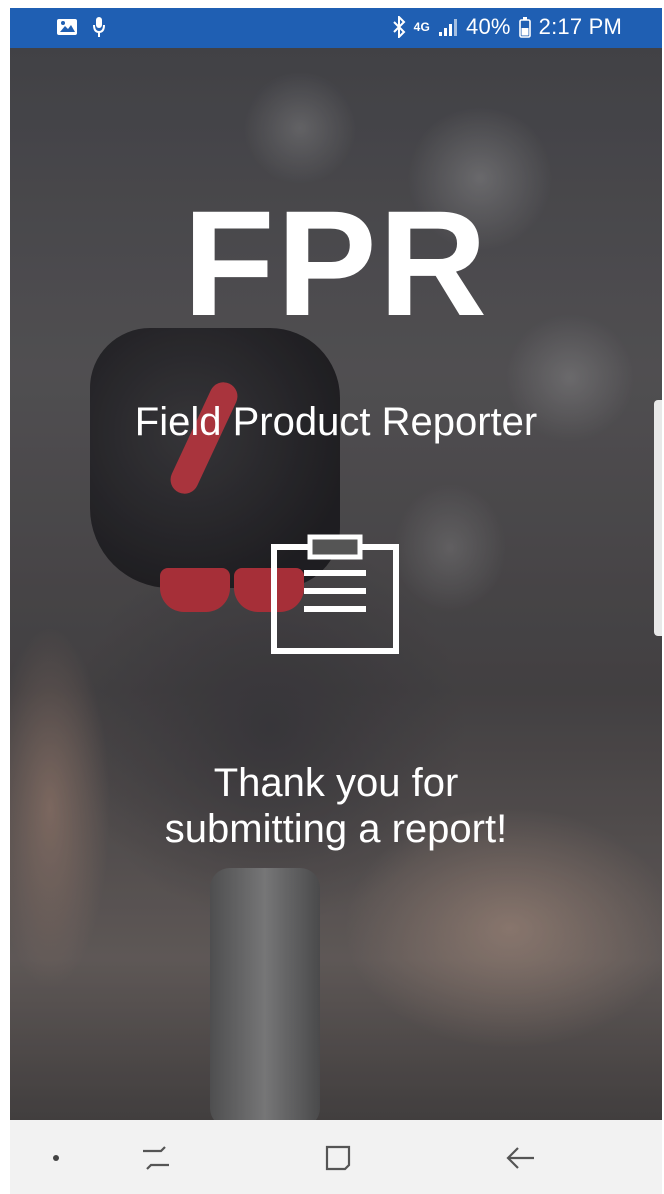  I want to click on home-icon, so click(338, 1158).